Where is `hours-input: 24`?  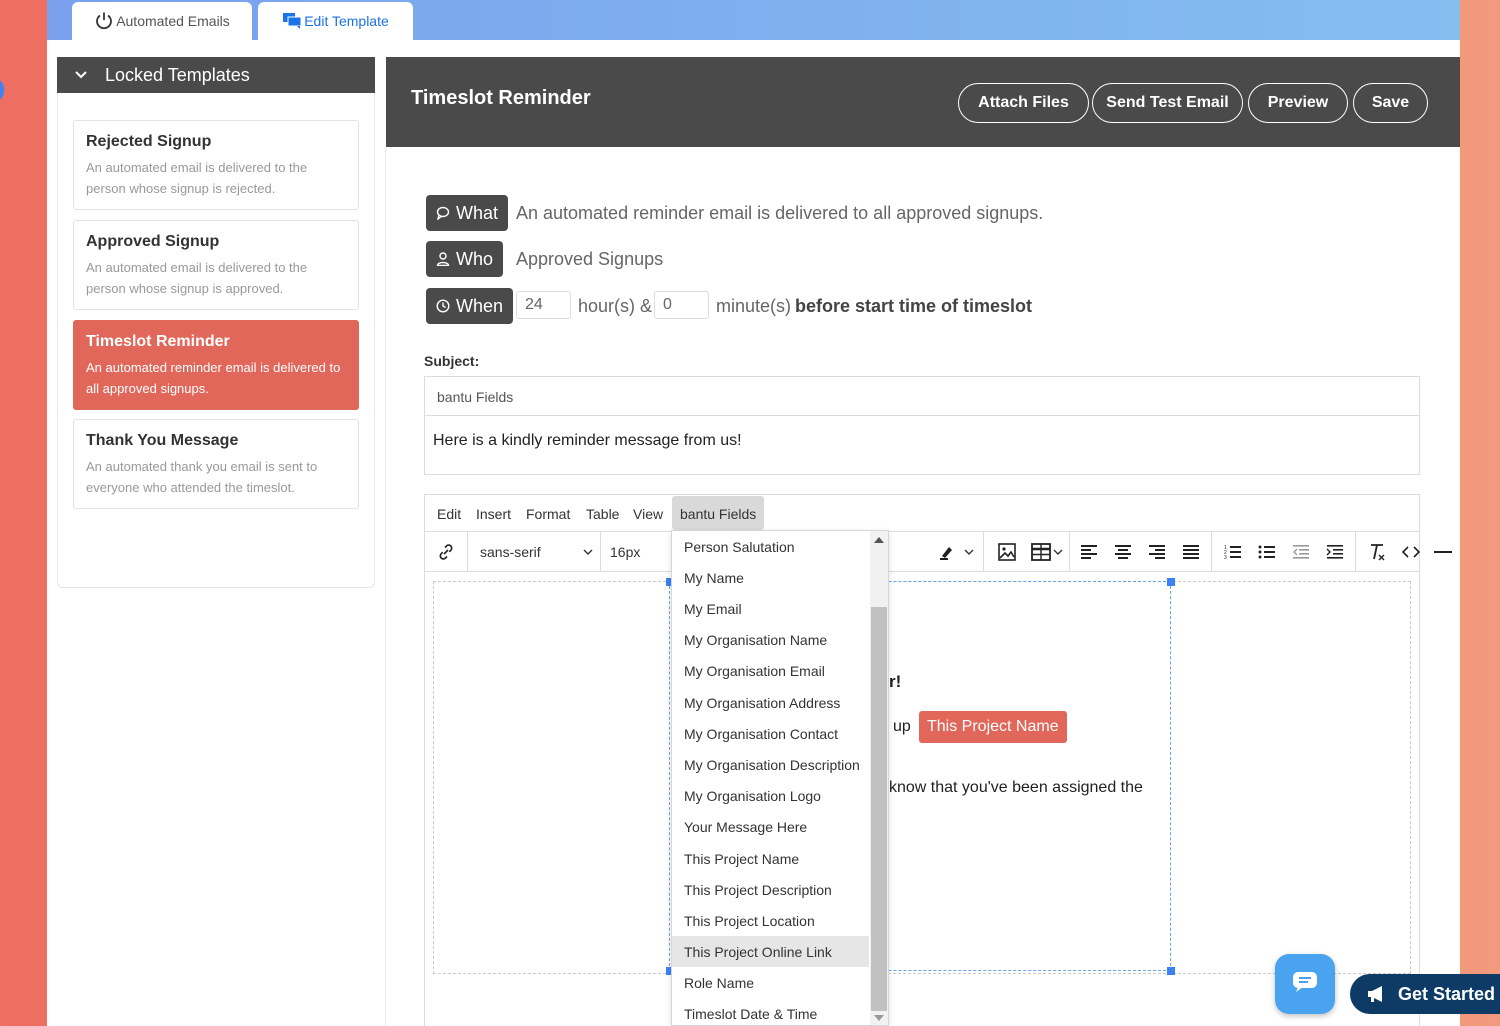 hours-input: 24 is located at coordinates (543, 305).